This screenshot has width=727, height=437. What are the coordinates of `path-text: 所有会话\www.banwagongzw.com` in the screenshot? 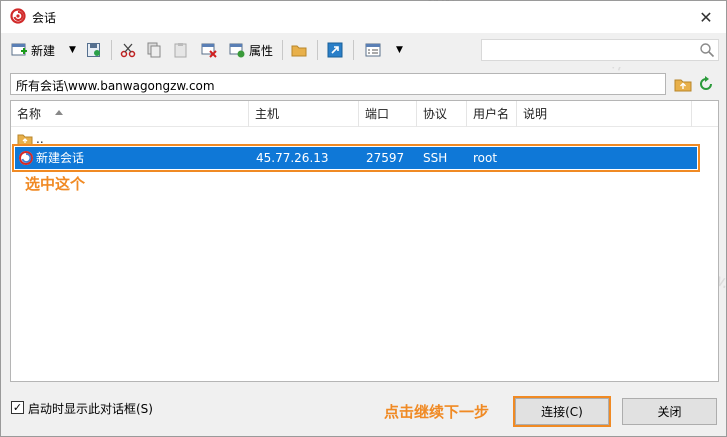 It's located at (115, 86).